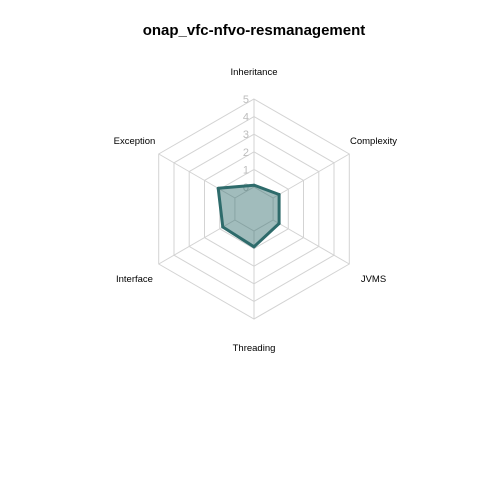  What do you see at coordinates (254, 185) in the screenshot?
I see `data-point-inheritance` at bounding box center [254, 185].